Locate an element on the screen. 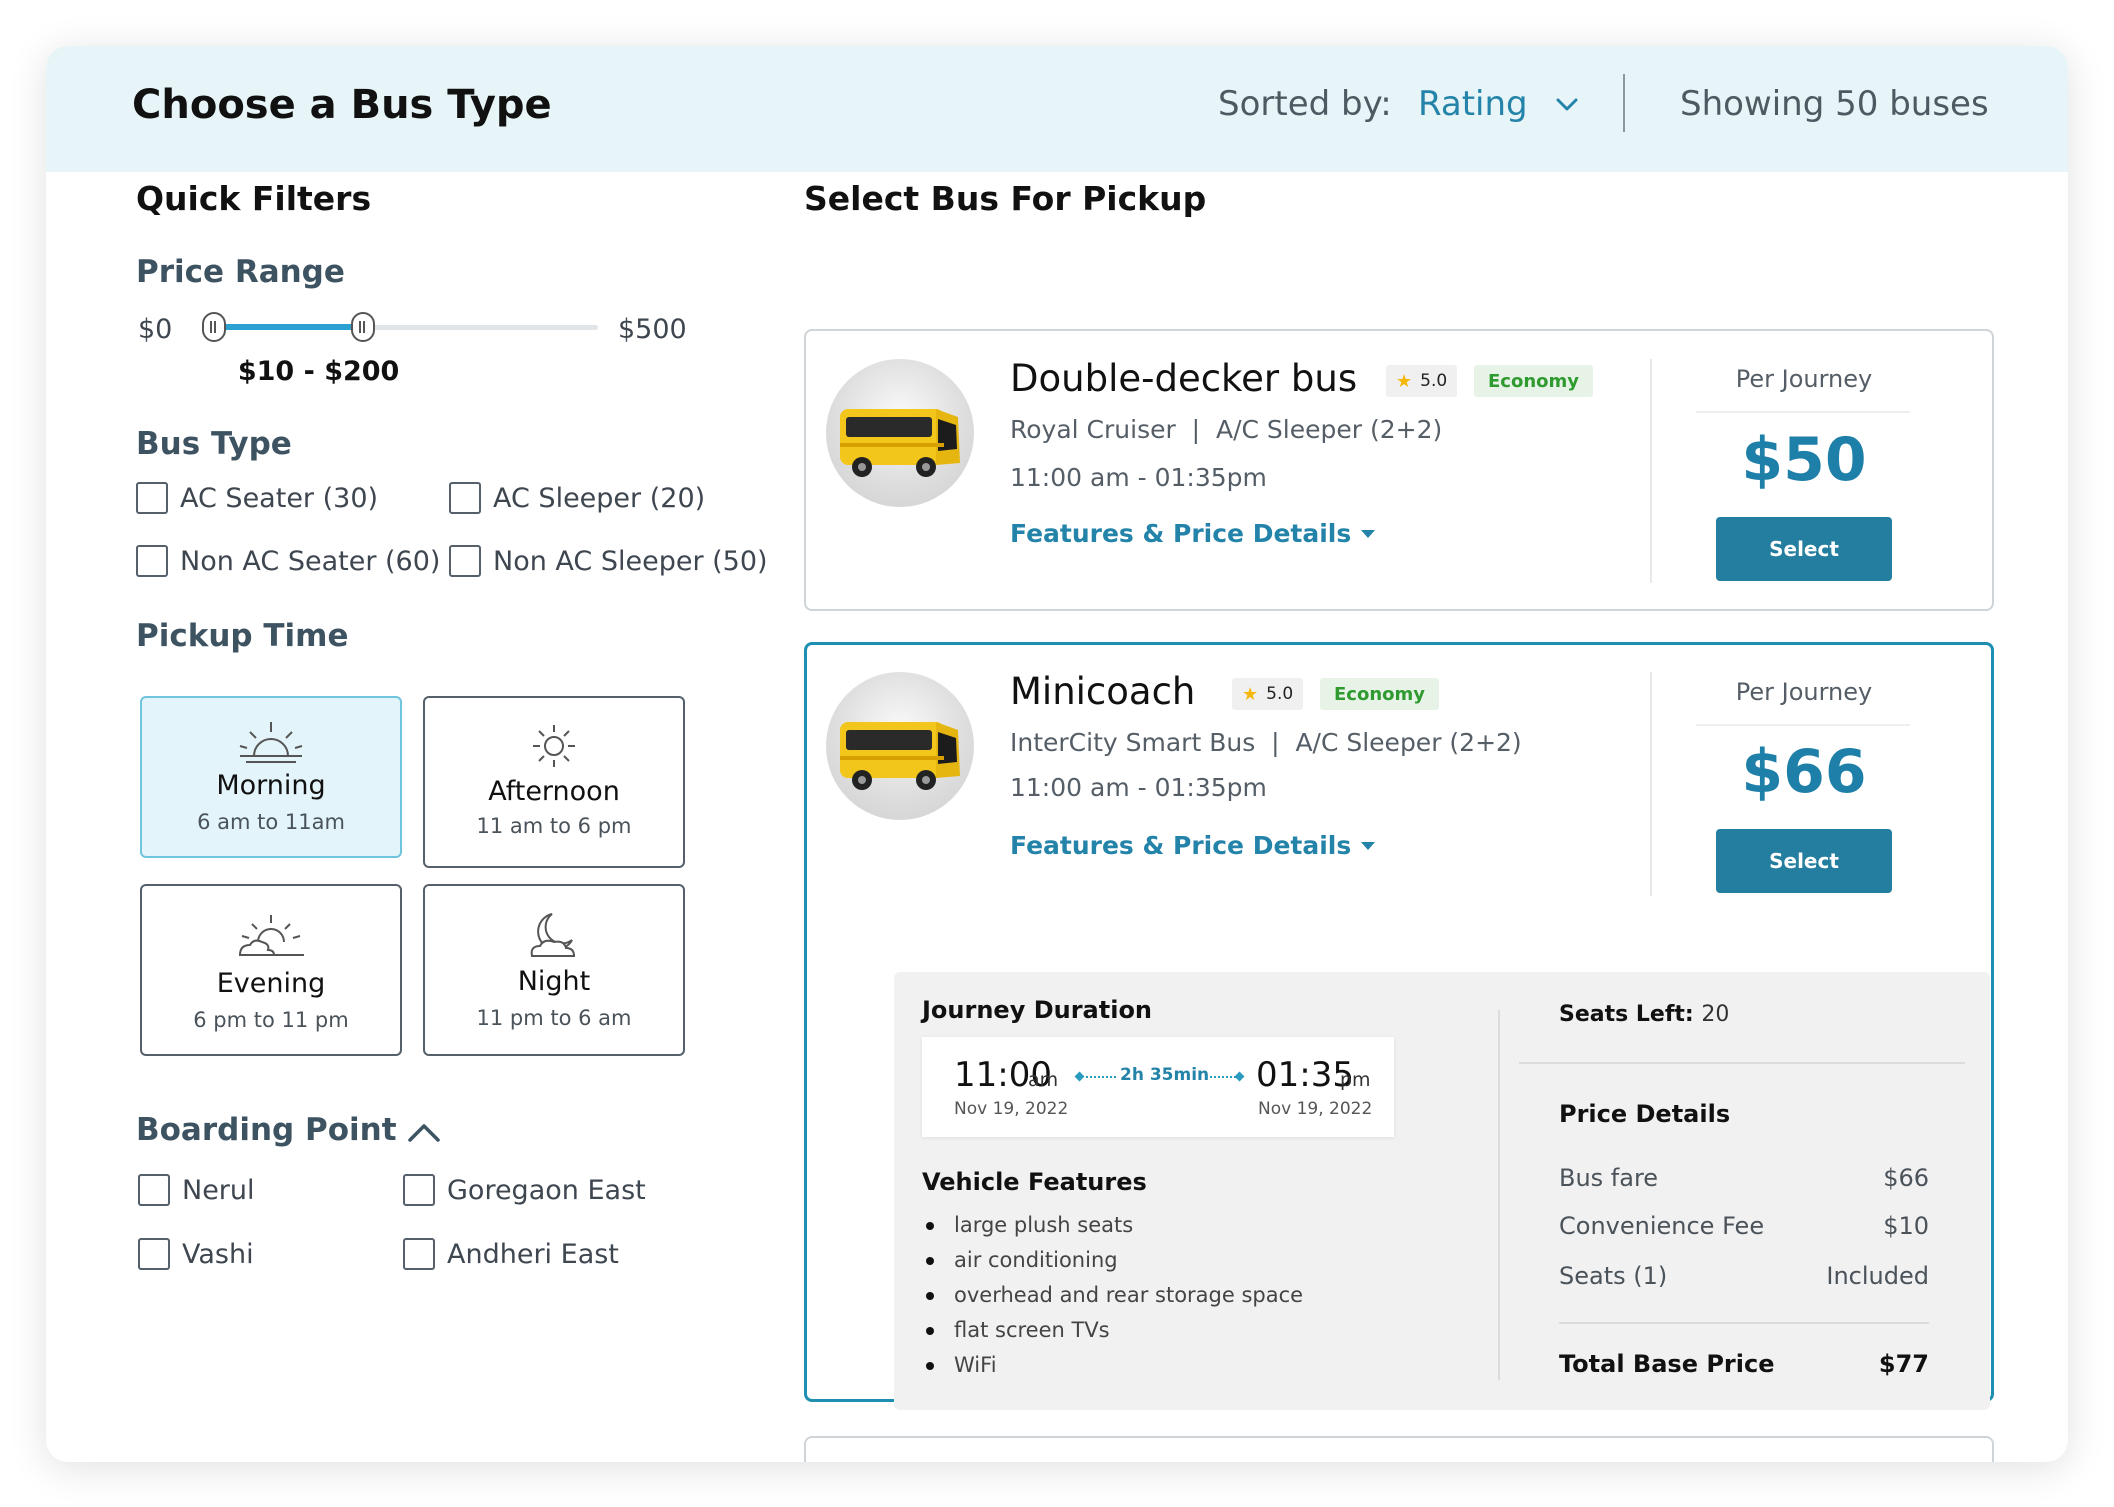 The width and height of the screenshot is (2114, 1507). boarding-point-label: Boarding Point is located at coordinates (266, 1130).